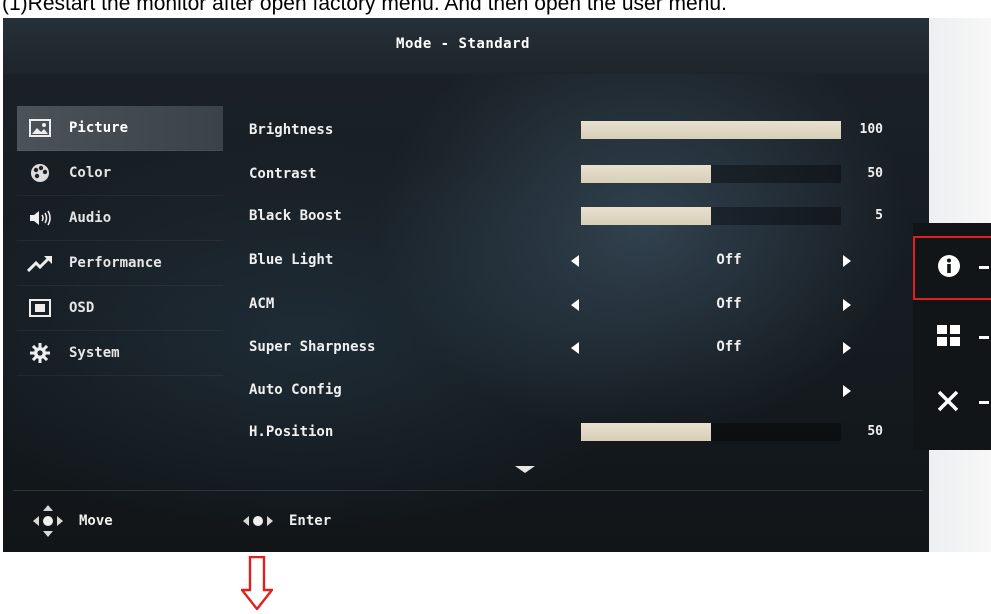 Image resolution: width=991 pixels, height=614 pixels. I want to click on mode-title: Mode - Standard, so click(463, 44).